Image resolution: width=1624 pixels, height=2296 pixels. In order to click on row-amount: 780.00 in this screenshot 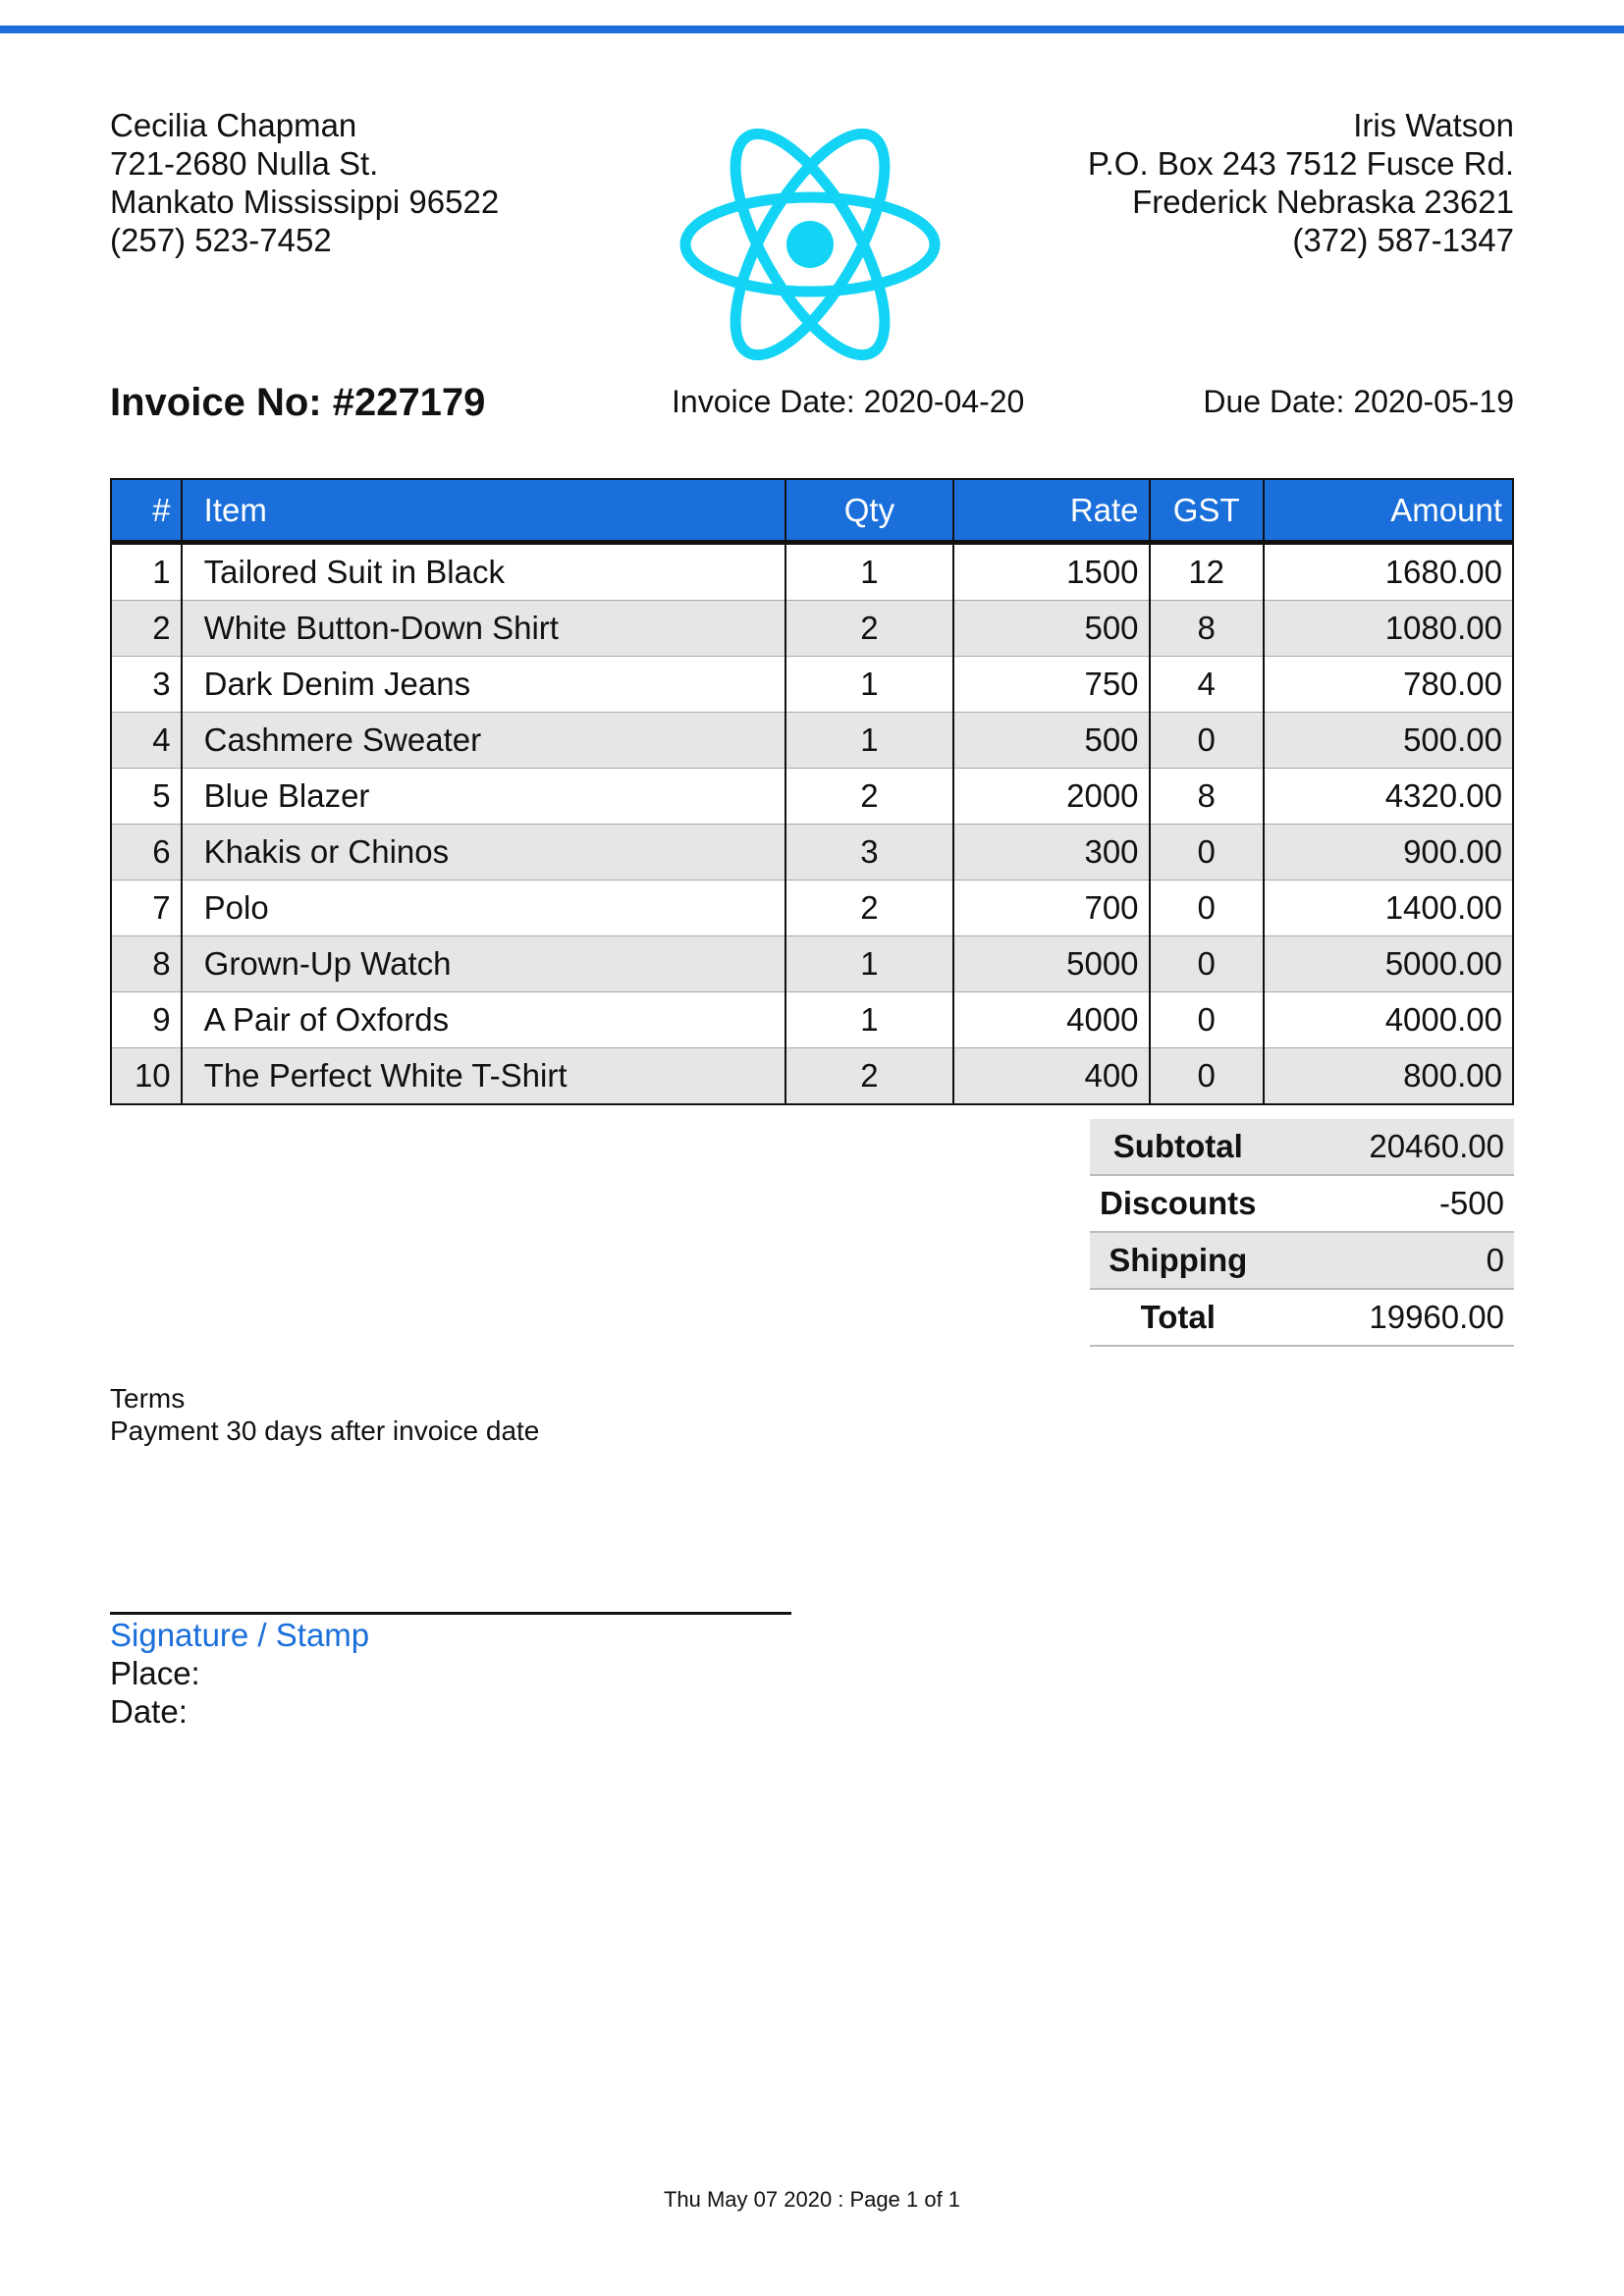, I will do `click(1388, 684)`.